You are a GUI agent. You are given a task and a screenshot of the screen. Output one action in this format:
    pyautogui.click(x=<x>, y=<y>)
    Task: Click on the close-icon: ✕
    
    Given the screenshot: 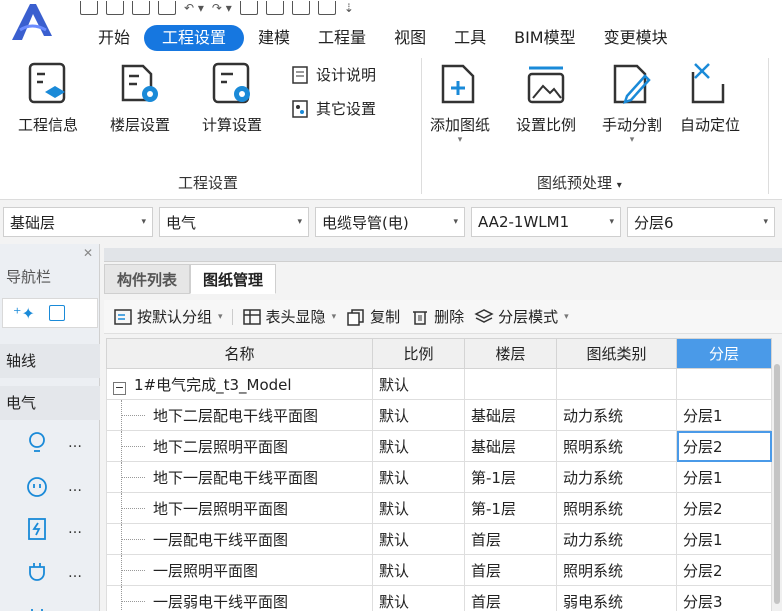 What is the action you would take?
    pyautogui.click(x=88, y=253)
    